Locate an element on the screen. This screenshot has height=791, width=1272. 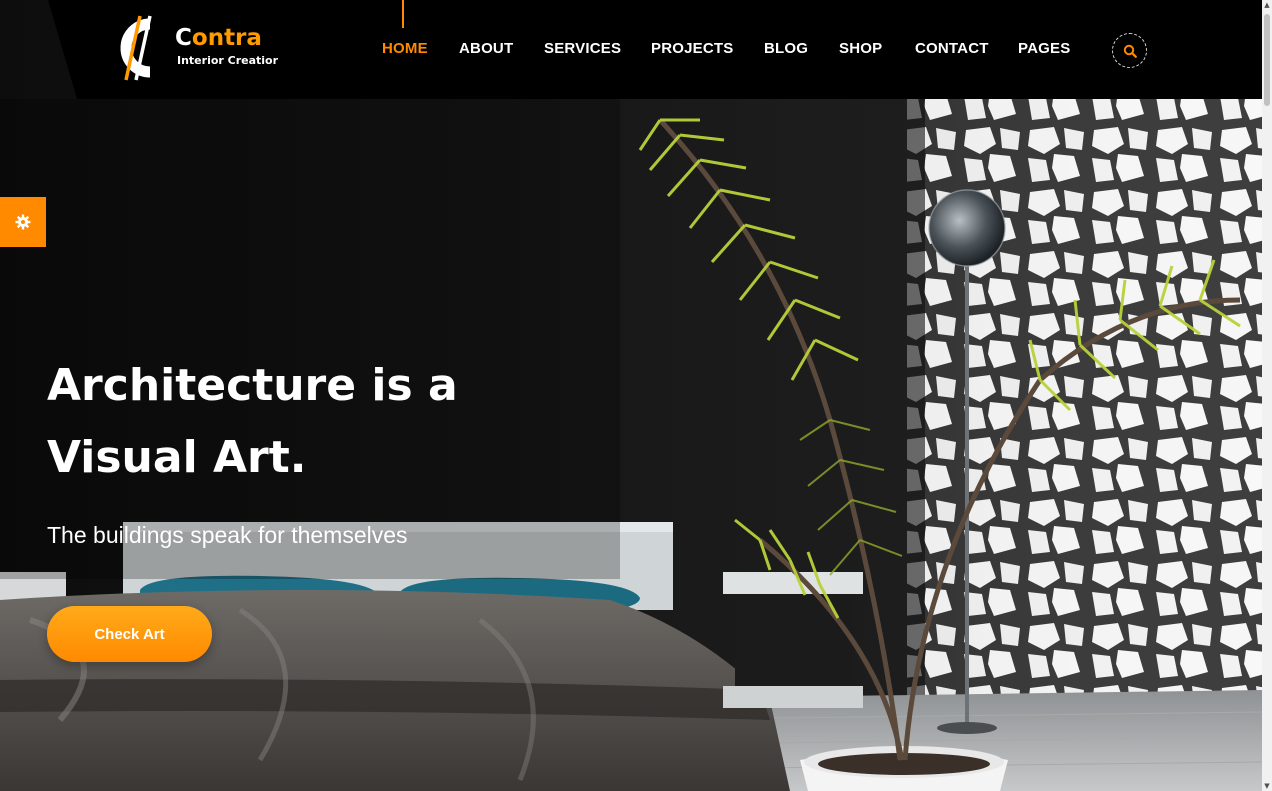
brand-name-first-letter: C is located at coordinates (183, 38).